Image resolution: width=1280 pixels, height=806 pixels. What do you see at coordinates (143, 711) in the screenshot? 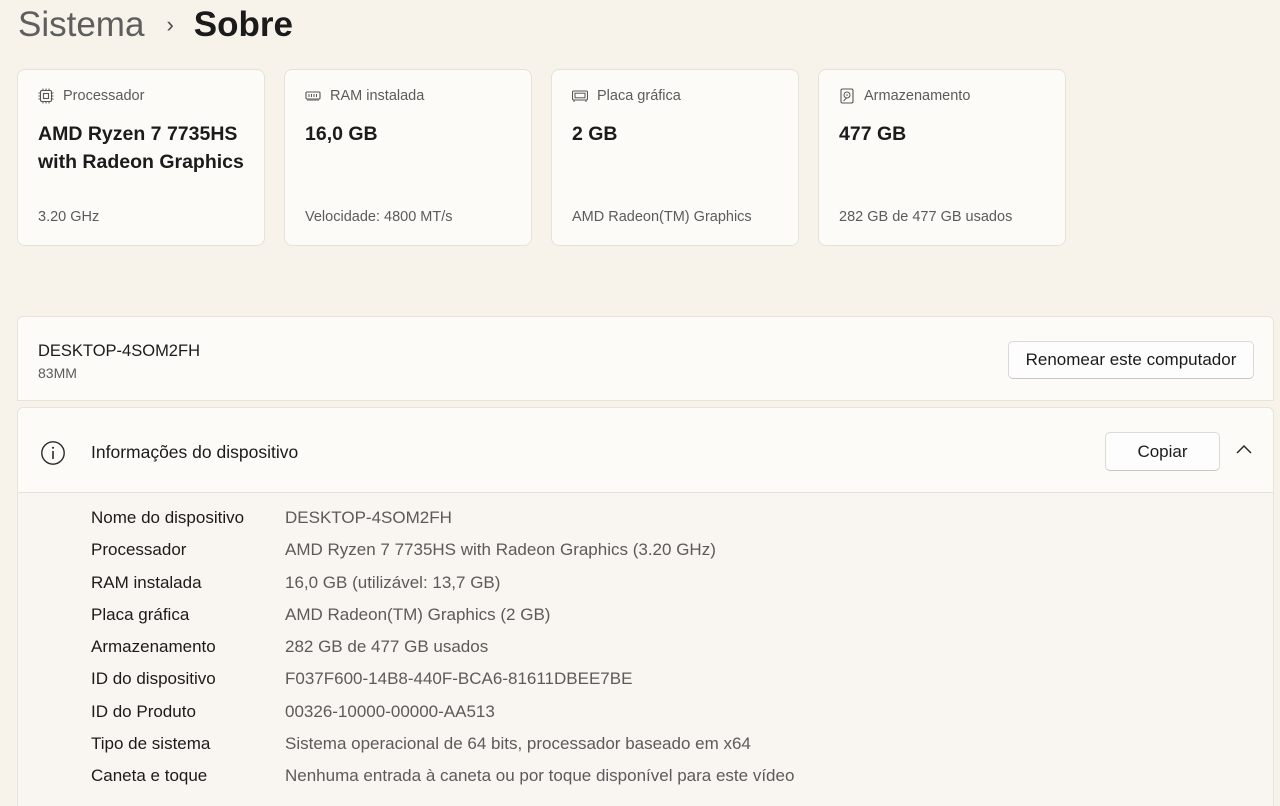
I see `spec-label: ID do Produto` at bounding box center [143, 711].